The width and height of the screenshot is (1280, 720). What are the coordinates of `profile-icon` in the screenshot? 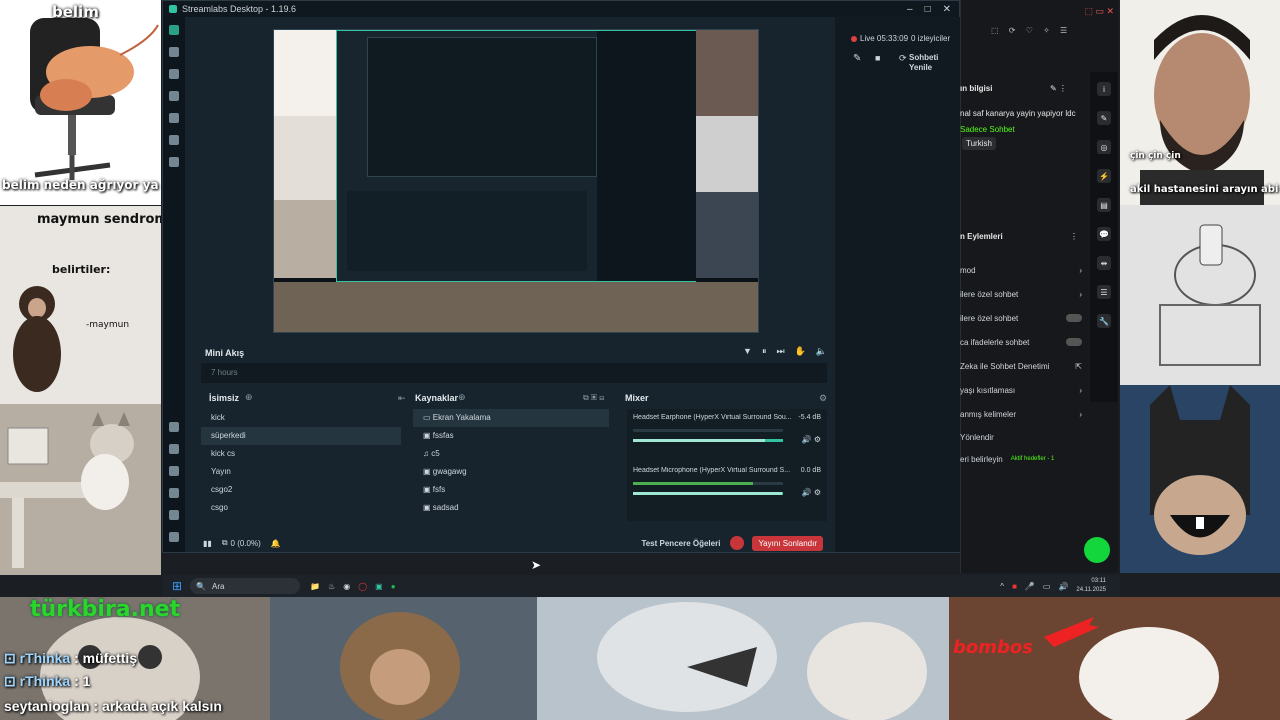 It's located at (174, 537).